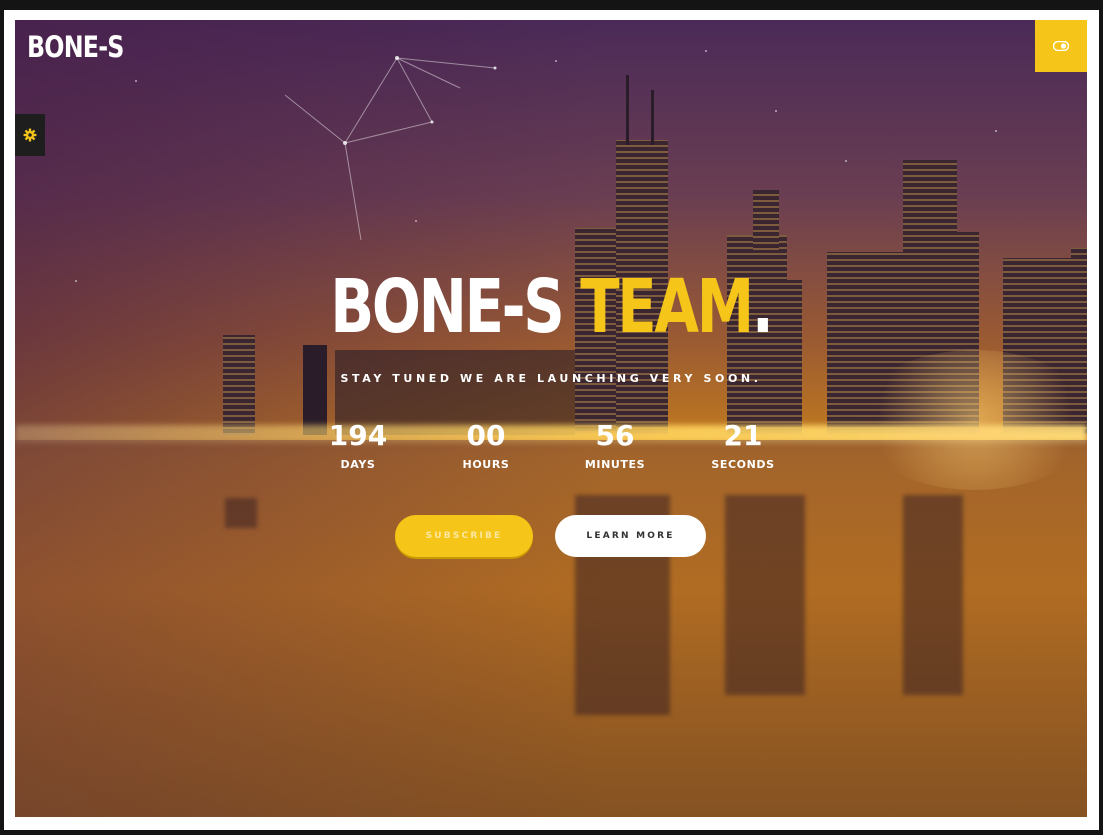  I want to click on countdown-minutes: 56 MINUTES, so click(615, 444).